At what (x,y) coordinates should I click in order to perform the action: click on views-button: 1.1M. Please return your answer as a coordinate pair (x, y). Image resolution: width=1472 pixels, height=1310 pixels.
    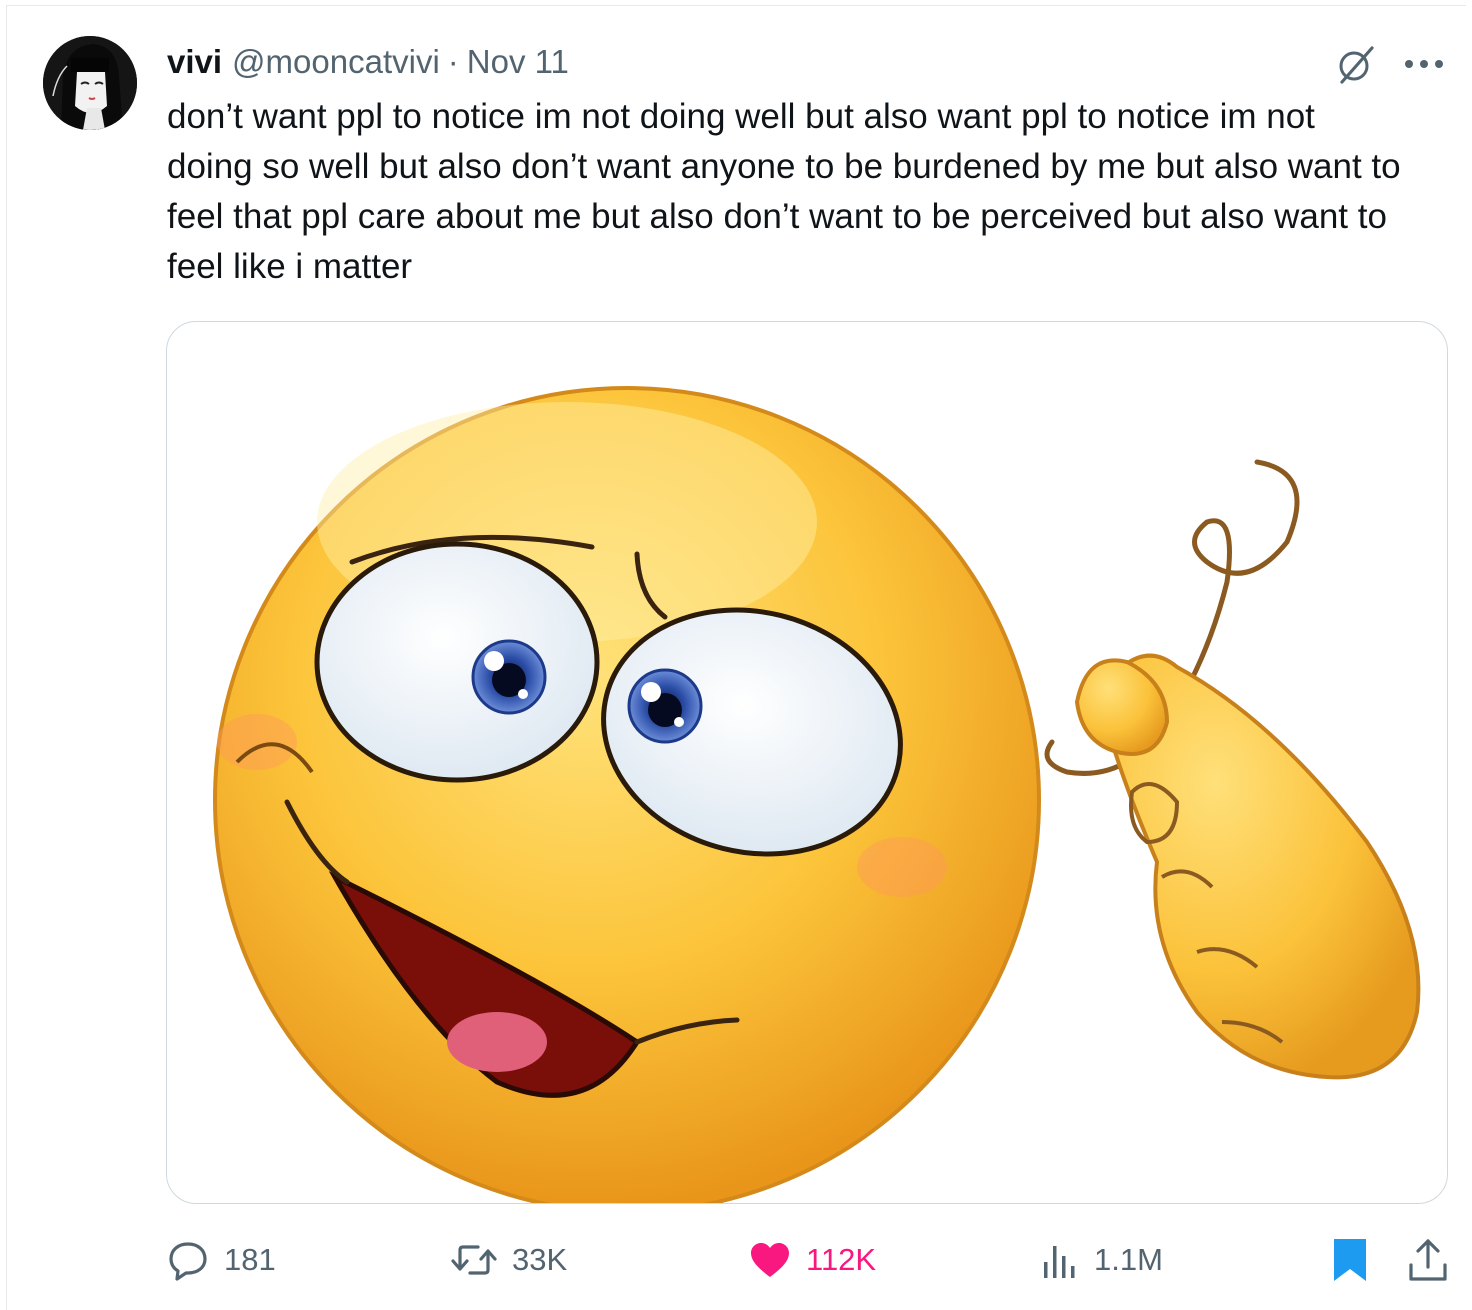
    Looking at the image, I should click on (1101, 1260).